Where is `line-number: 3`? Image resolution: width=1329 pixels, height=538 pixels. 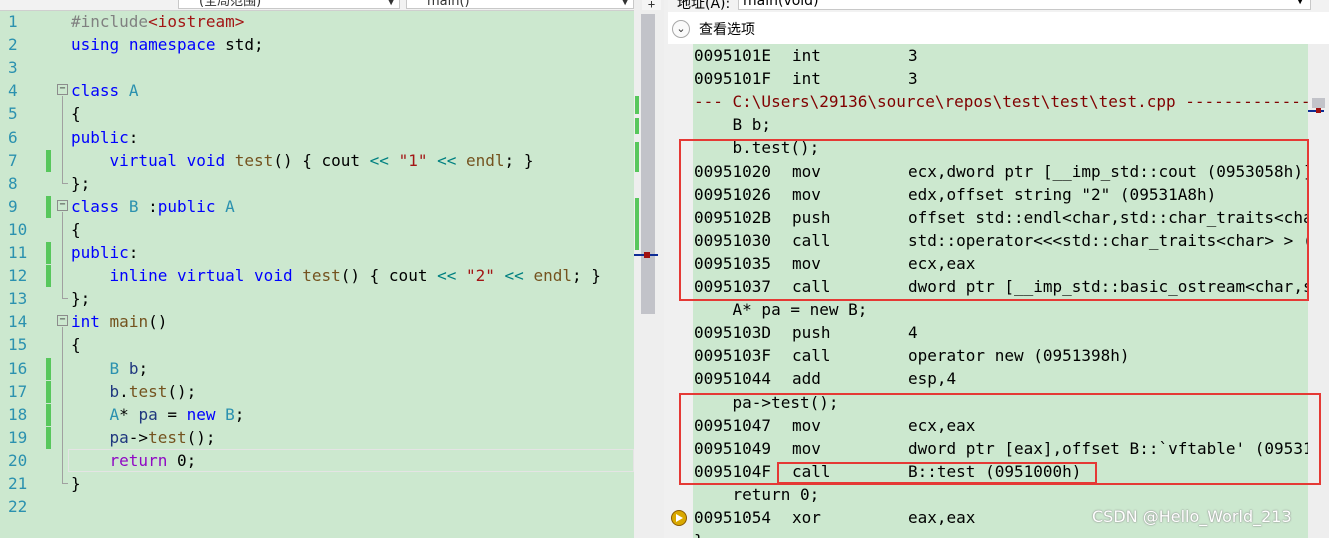
line-number: 3 is located at coordinates (13, 68).